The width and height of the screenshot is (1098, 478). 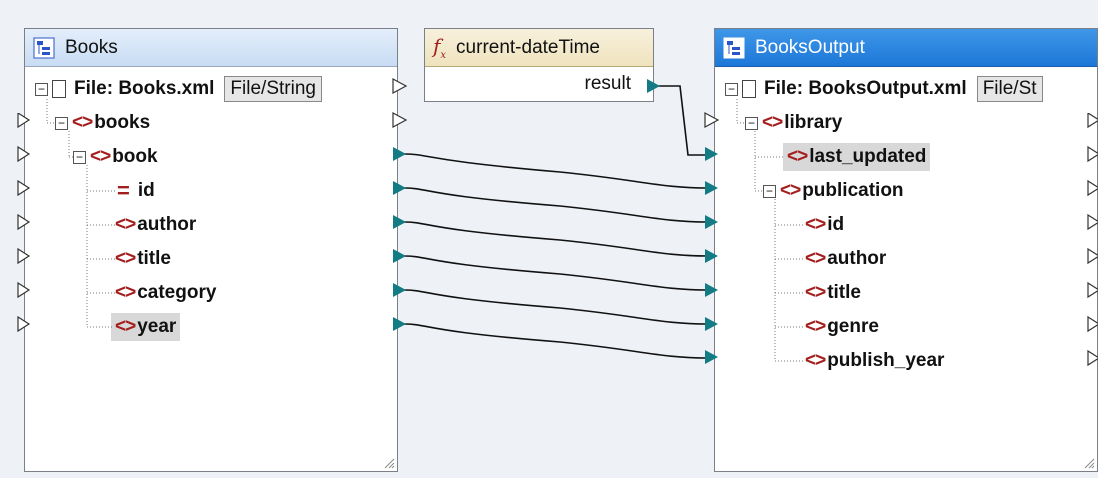 I want to click on function-output-result: result, so click(x=608, y=84).